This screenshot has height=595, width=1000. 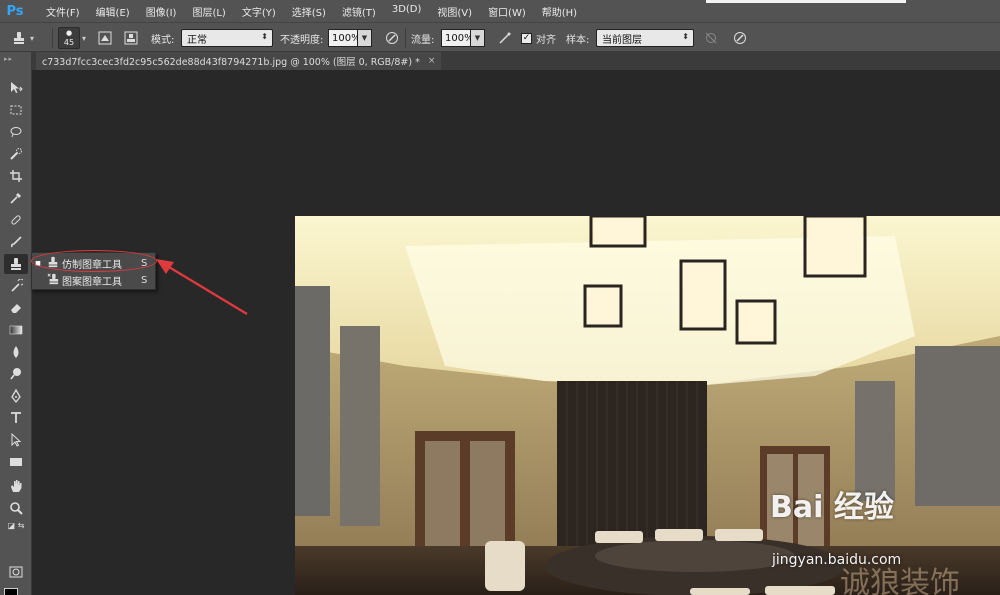 I want to click on sample-value: 当前图层, so click(x=622, y=40).